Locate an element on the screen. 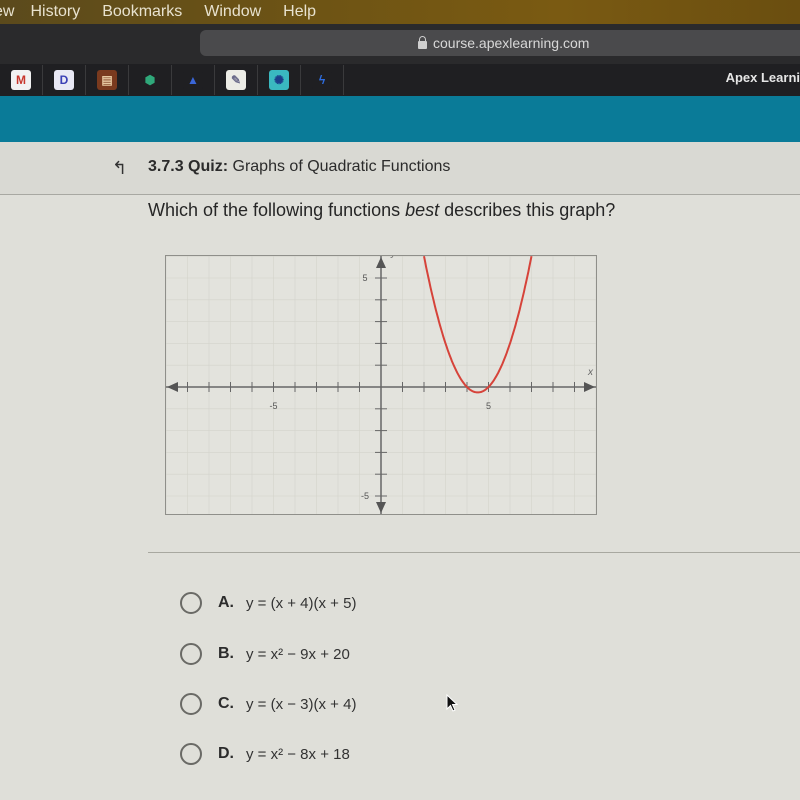 The height and width of the screenshot is (800, 800). x-tick-label: 5 is located at coordinates (488, 406).